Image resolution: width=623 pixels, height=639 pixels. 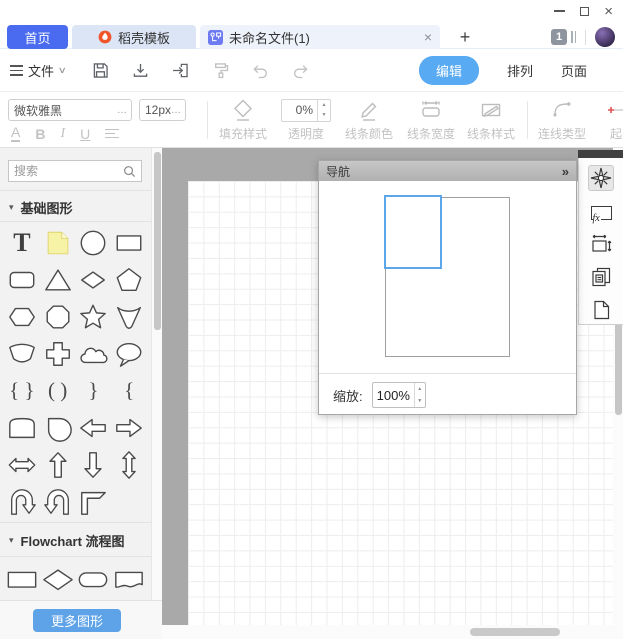 I want to click on shape-document, so click(x=129, y=580).